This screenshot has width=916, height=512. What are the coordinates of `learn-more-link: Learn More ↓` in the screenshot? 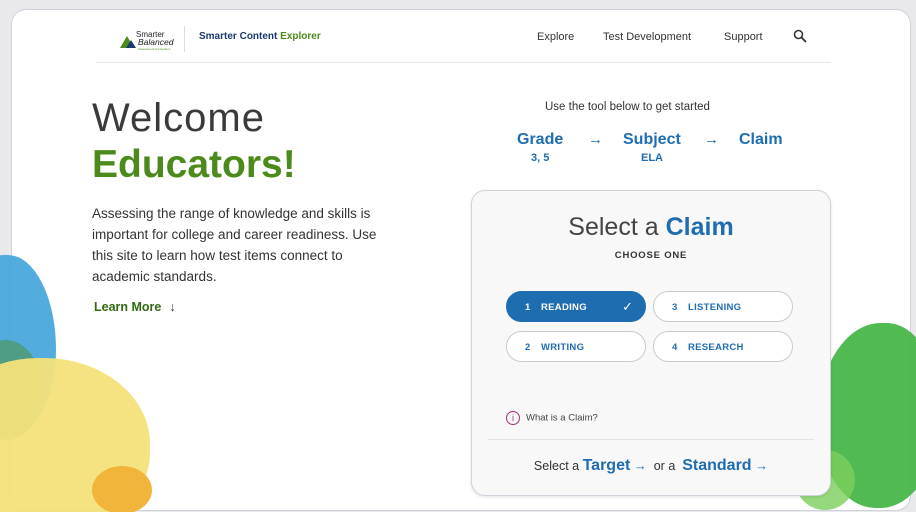 It's located at (135, 307).